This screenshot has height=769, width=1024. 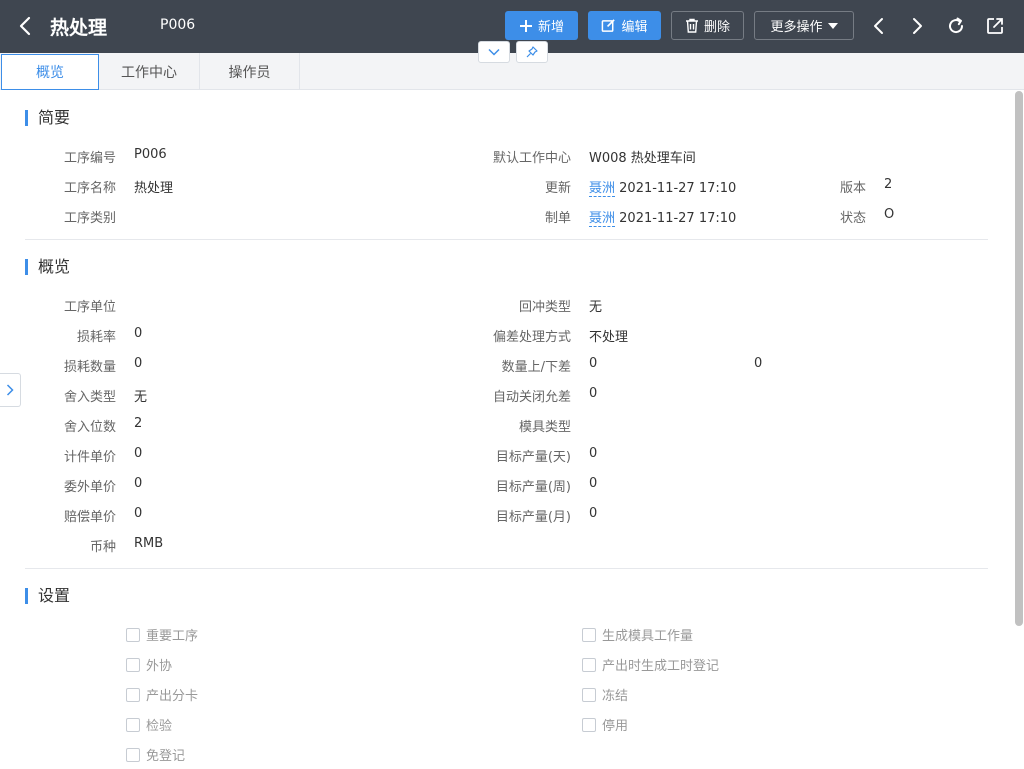 What do you see at coordinates (172, 636) in the screenshot?
I see `checkbox-label: 重要工序` at bounding box center [172, 636].